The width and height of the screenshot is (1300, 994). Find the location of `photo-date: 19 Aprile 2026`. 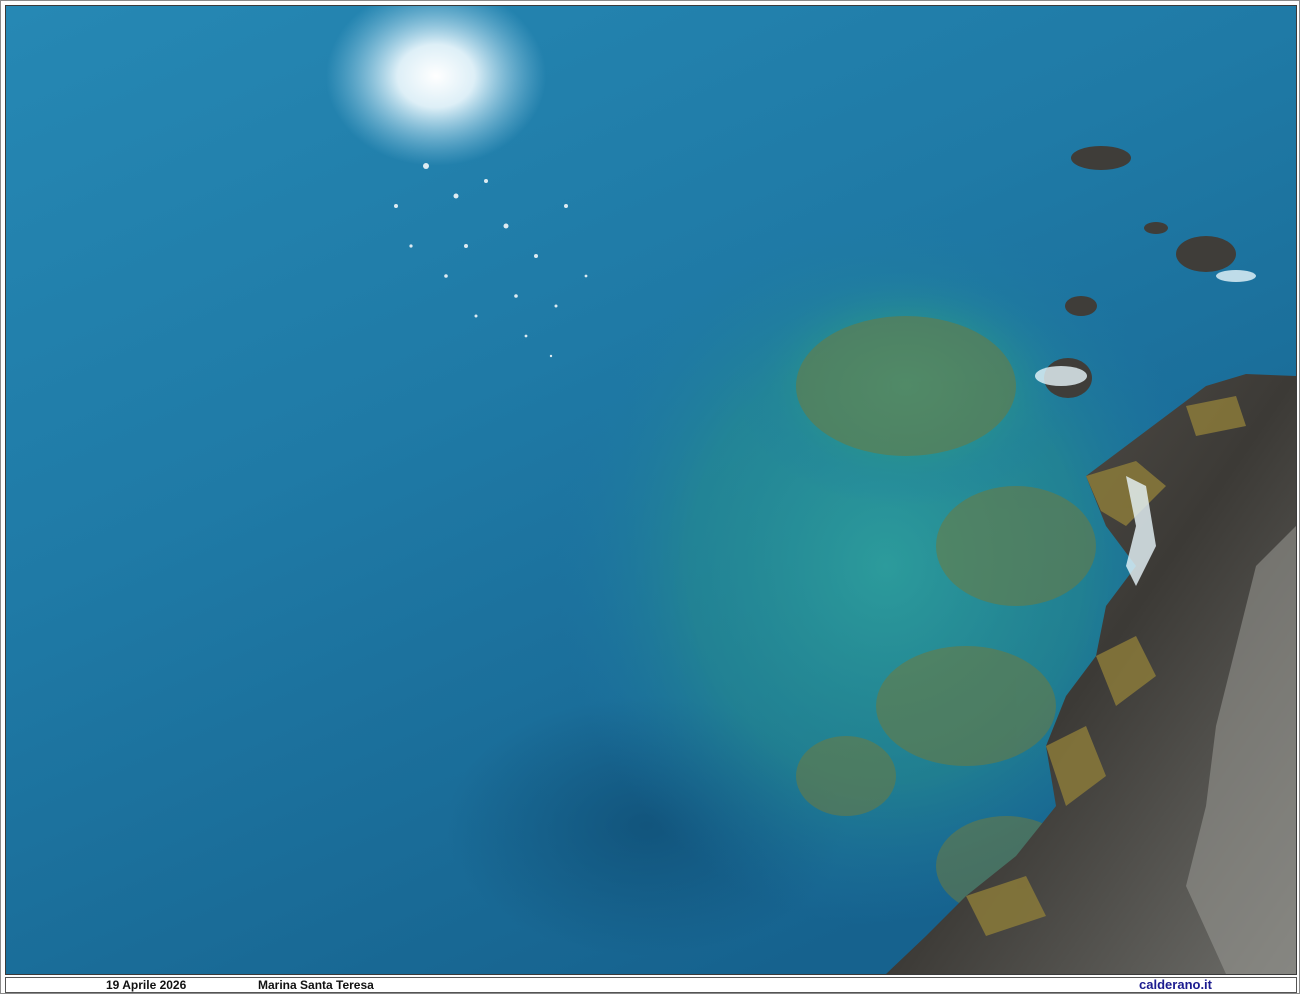

photo-date: 19 Aprile 2026 is located at coordinates (146, 985).